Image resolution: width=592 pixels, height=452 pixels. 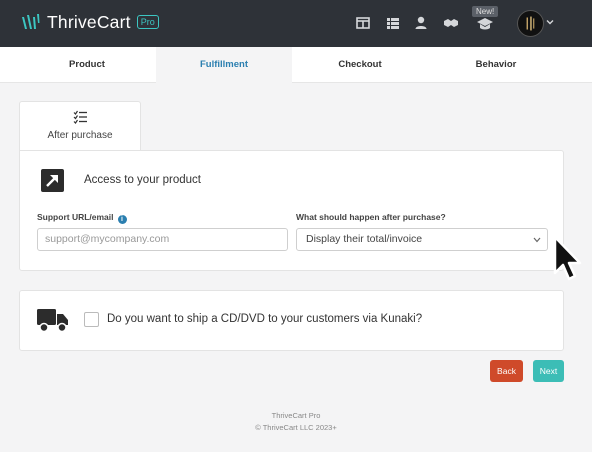 I want to click on support-url-label: Support URL/email i, so click(x=82, y=218).